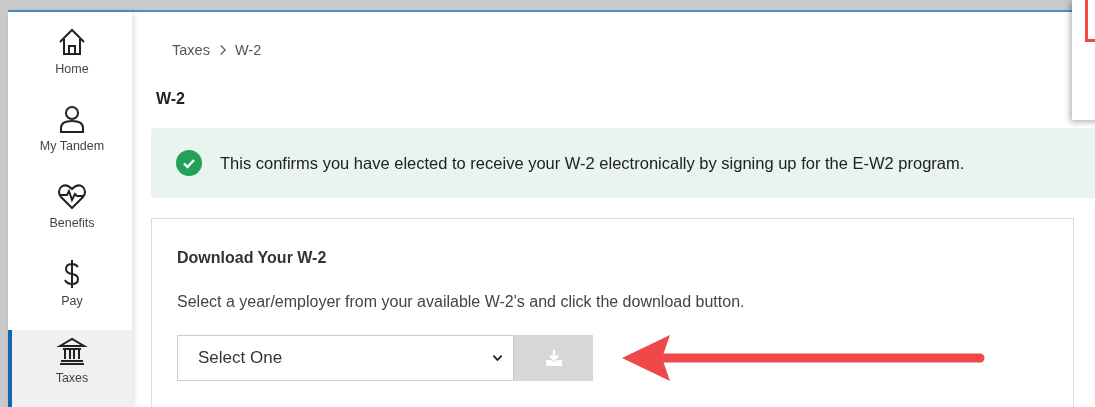  Describe the element at coordinates (592, 163) in the screenshot. I see `banner-text: This confirms you have elected to receive your W-2 electronically by signing up for the E-W2 program.` at that location.